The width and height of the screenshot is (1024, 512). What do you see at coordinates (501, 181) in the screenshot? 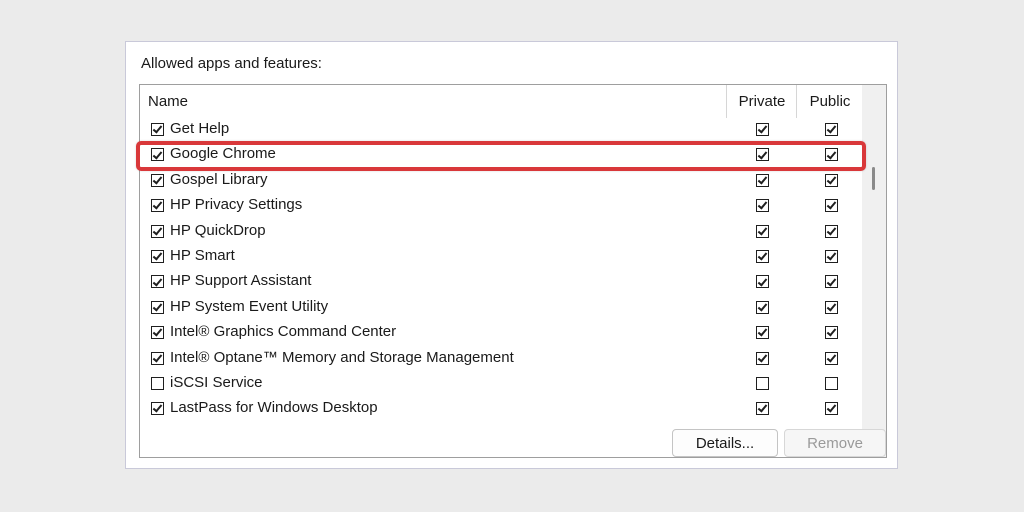
I see `table-row: Gospel Library` at bounding box center [501, 181].